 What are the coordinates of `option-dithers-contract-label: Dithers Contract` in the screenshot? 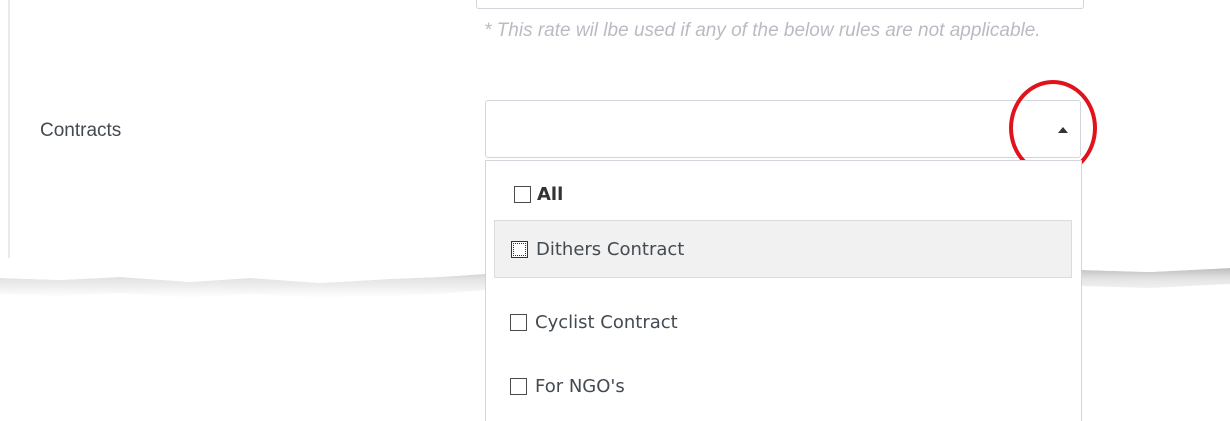 It's located at (610, 249).